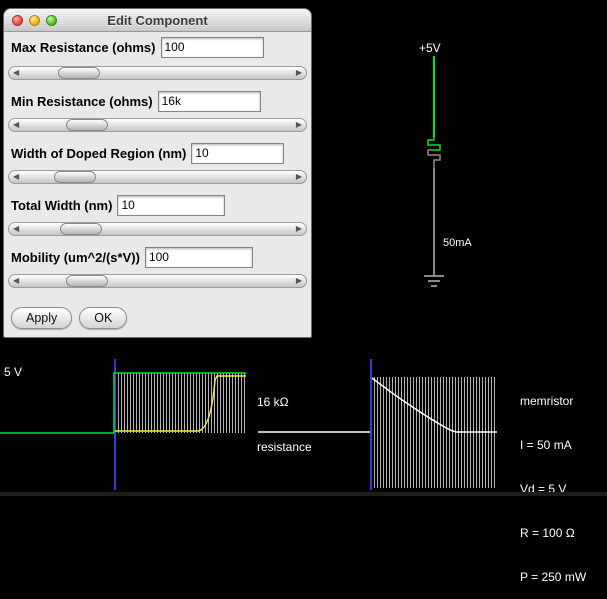 This screenshot has width=607, height=599. I want to click on branch-current-label: 50mA, so click(457, 243).